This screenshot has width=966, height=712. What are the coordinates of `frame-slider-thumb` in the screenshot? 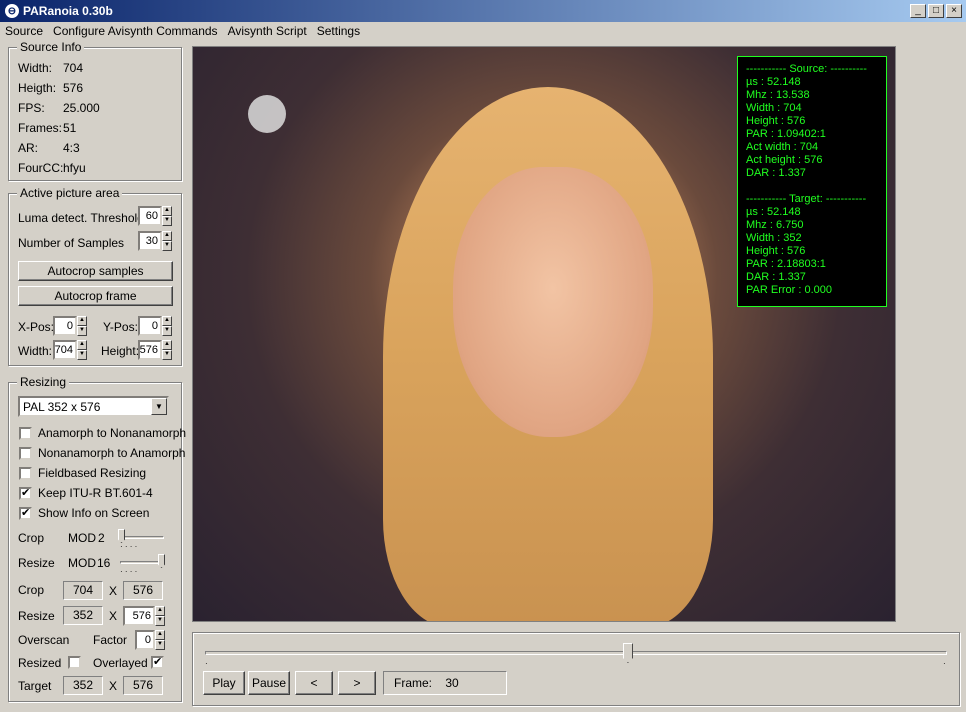 It's located at (627, 653).